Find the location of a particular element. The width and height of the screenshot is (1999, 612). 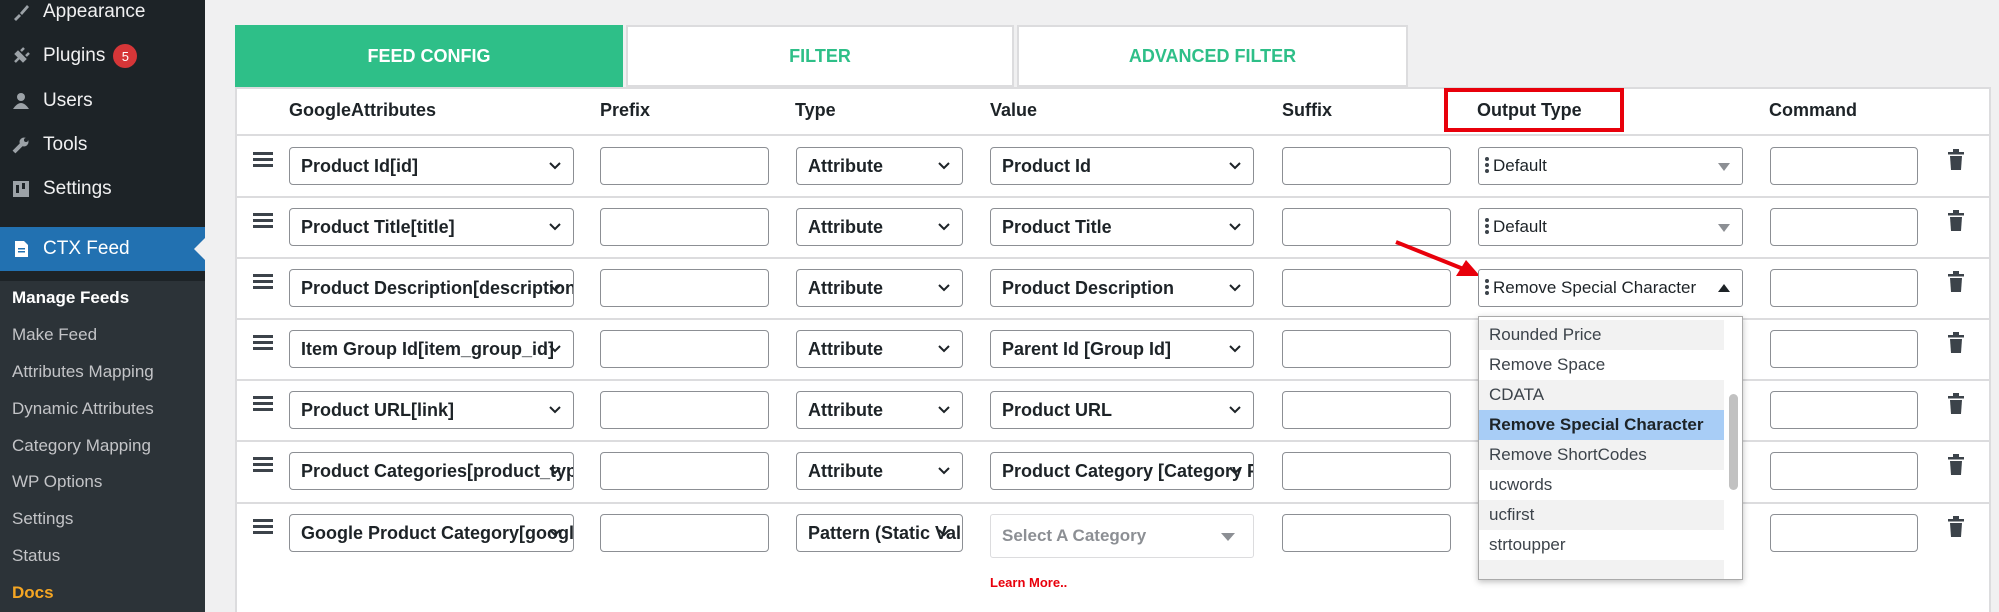

row-divider is located at coordinates (1113, 197).